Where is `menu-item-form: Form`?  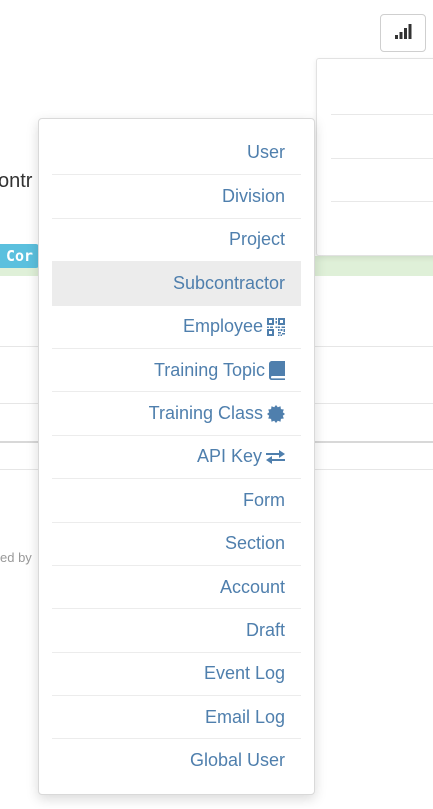 menu-item-form: Form is located at coordinates (176, 499).